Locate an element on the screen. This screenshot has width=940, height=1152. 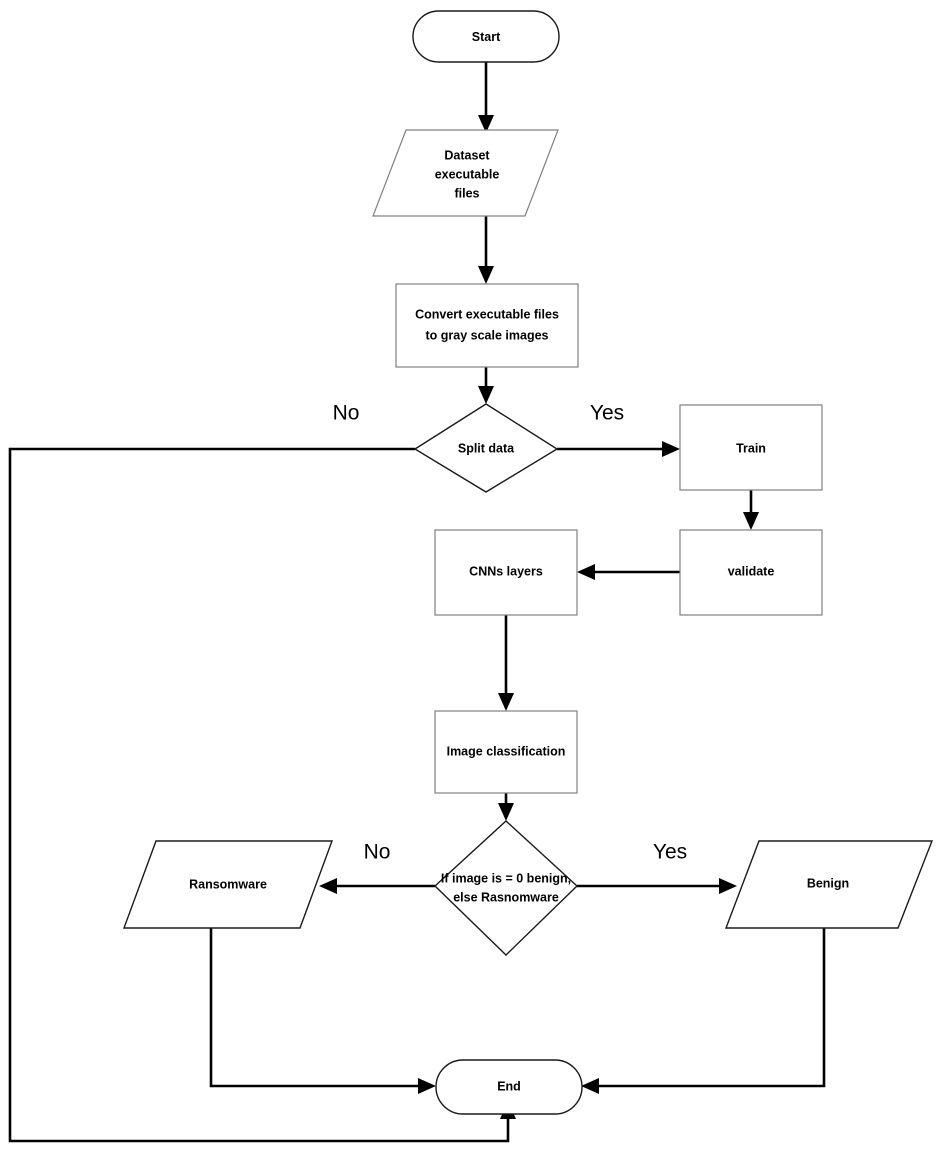
node-benign-label: Benign is located at coordinates (828, 883).